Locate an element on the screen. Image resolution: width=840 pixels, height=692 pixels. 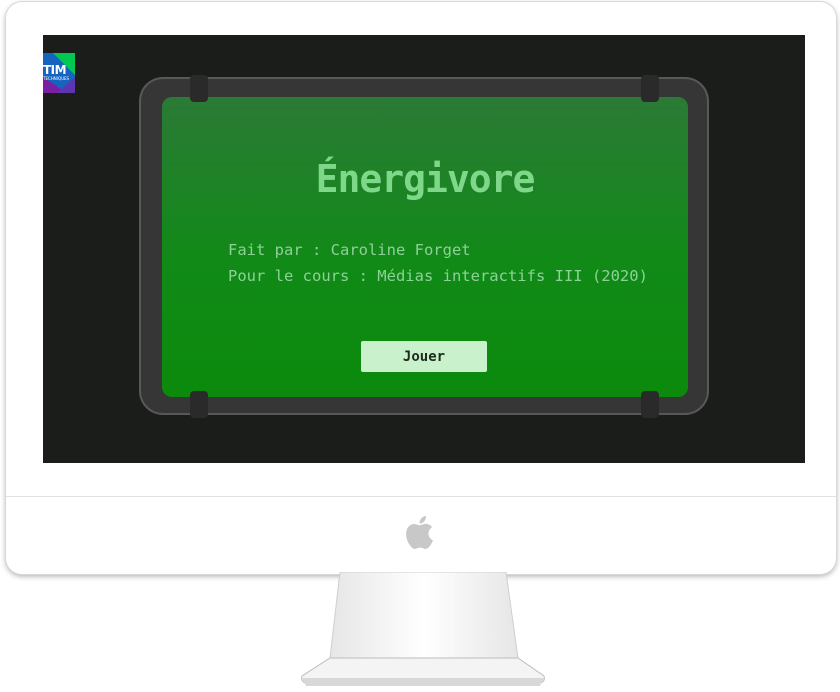
monitor-chin-divider is located at coordinates (421, 496).